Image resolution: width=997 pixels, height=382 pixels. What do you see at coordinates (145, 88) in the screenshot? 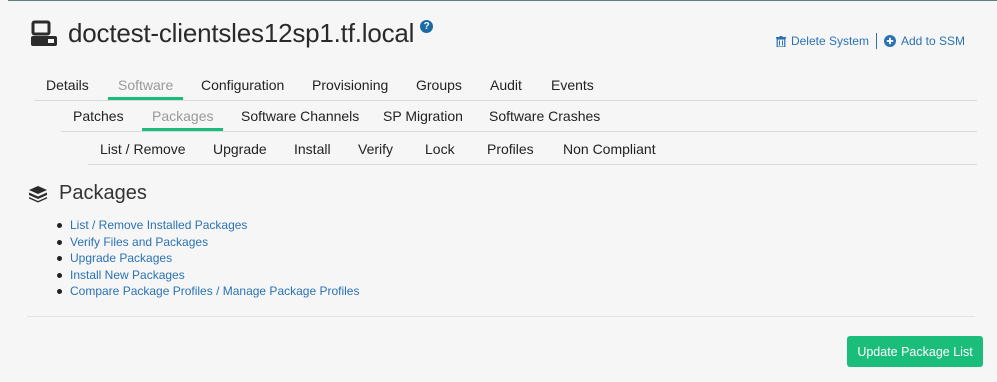
I see `tab-software: Software` at bounding box center [145, 88].